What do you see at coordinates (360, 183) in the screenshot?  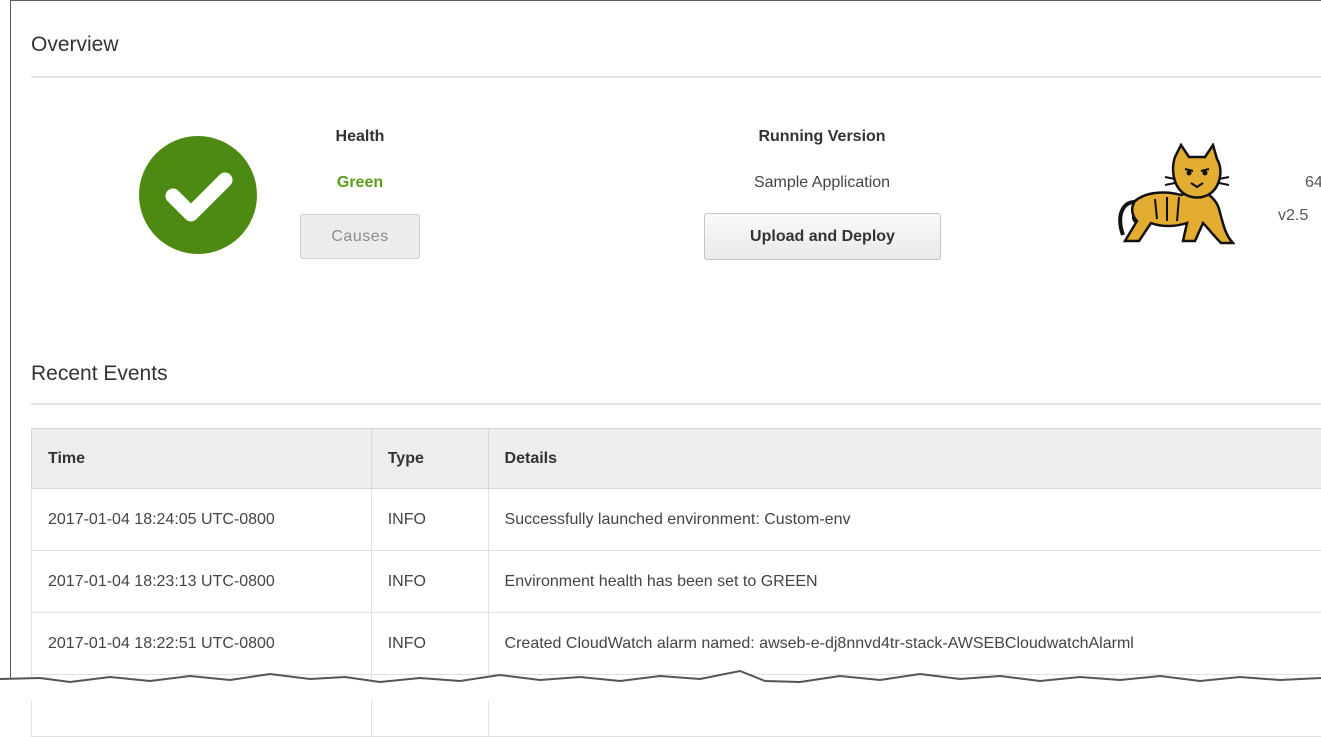 I see `health-status-value: Green` at bounding box center [360, 183].